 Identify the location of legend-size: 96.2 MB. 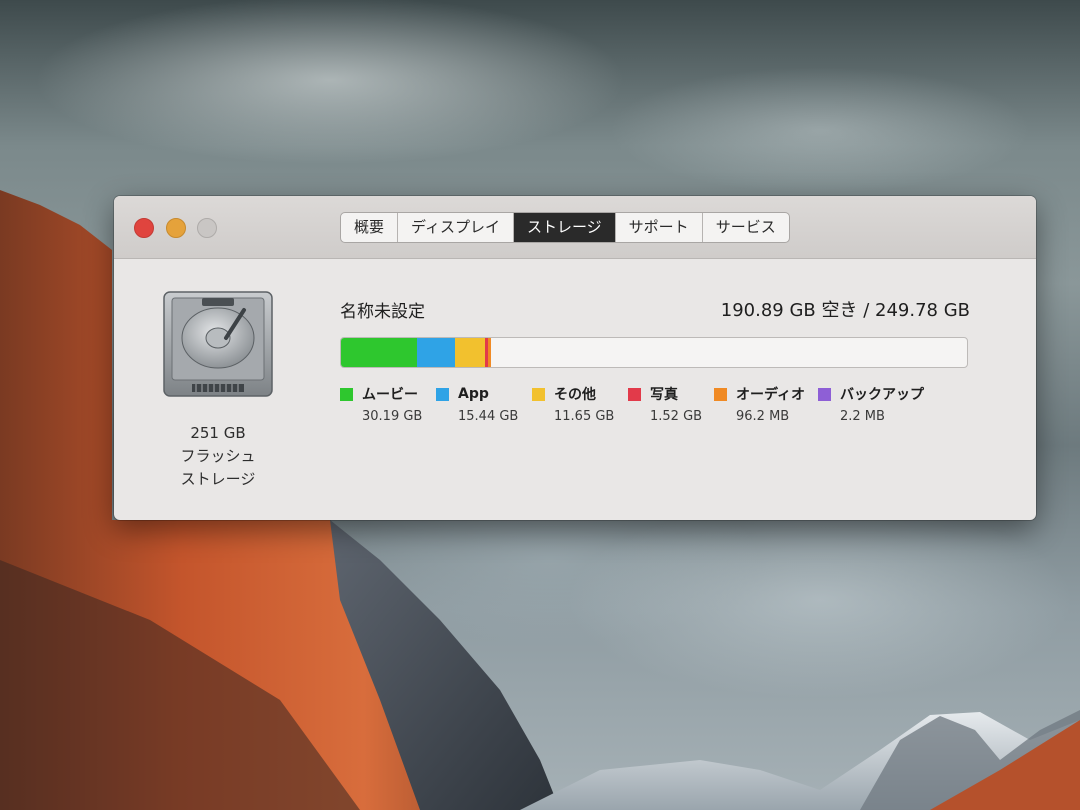
(763, 416).